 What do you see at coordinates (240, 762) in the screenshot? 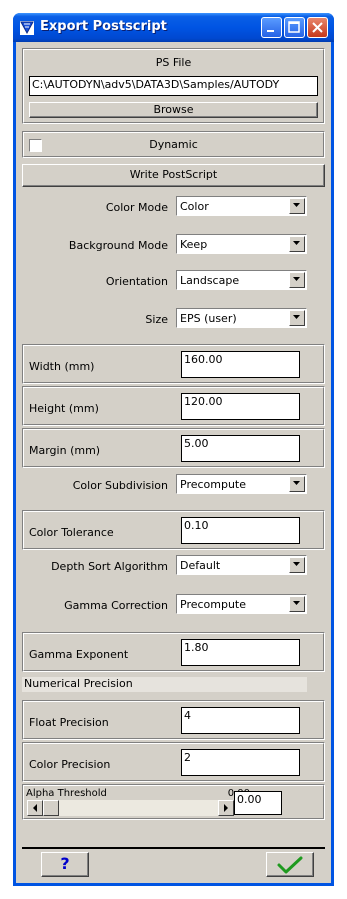
I see `color-precision-input: 2` at bounding box center [240, 762].